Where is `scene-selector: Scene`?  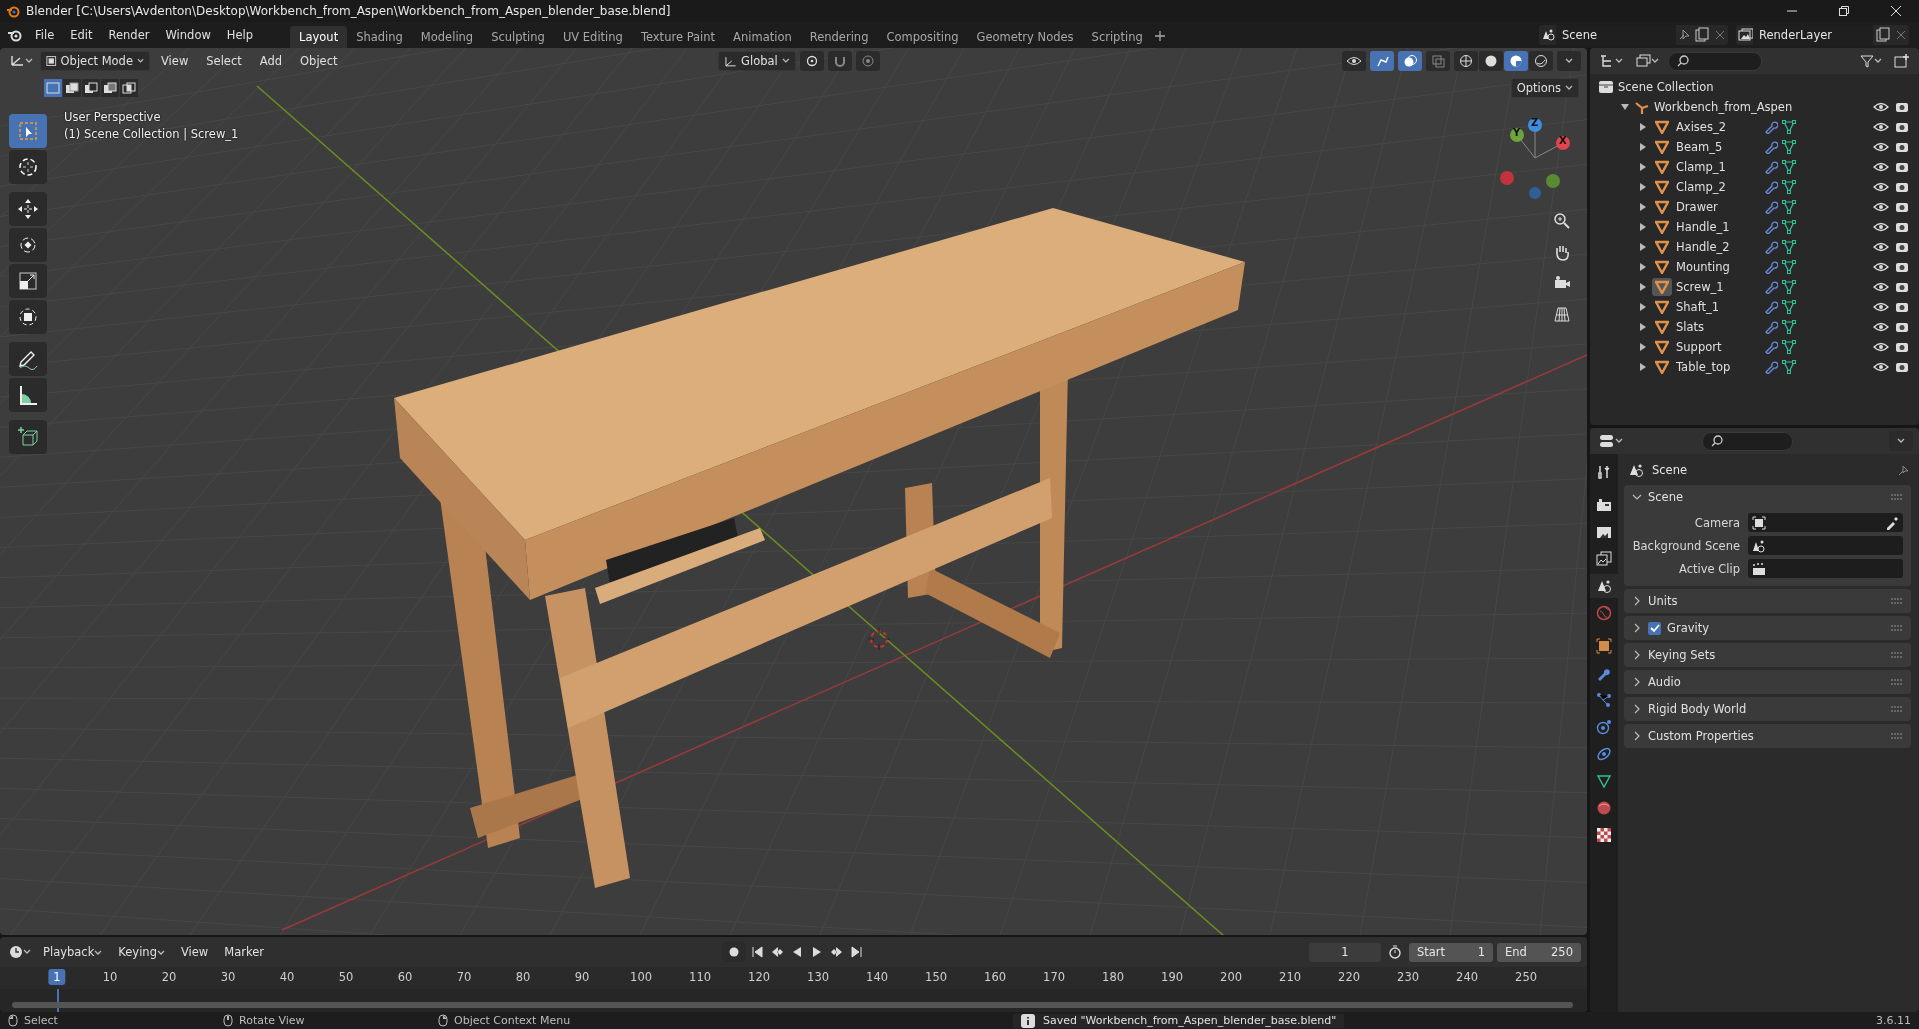
scene-selector: Scene is located at coordinates (1633, 35).